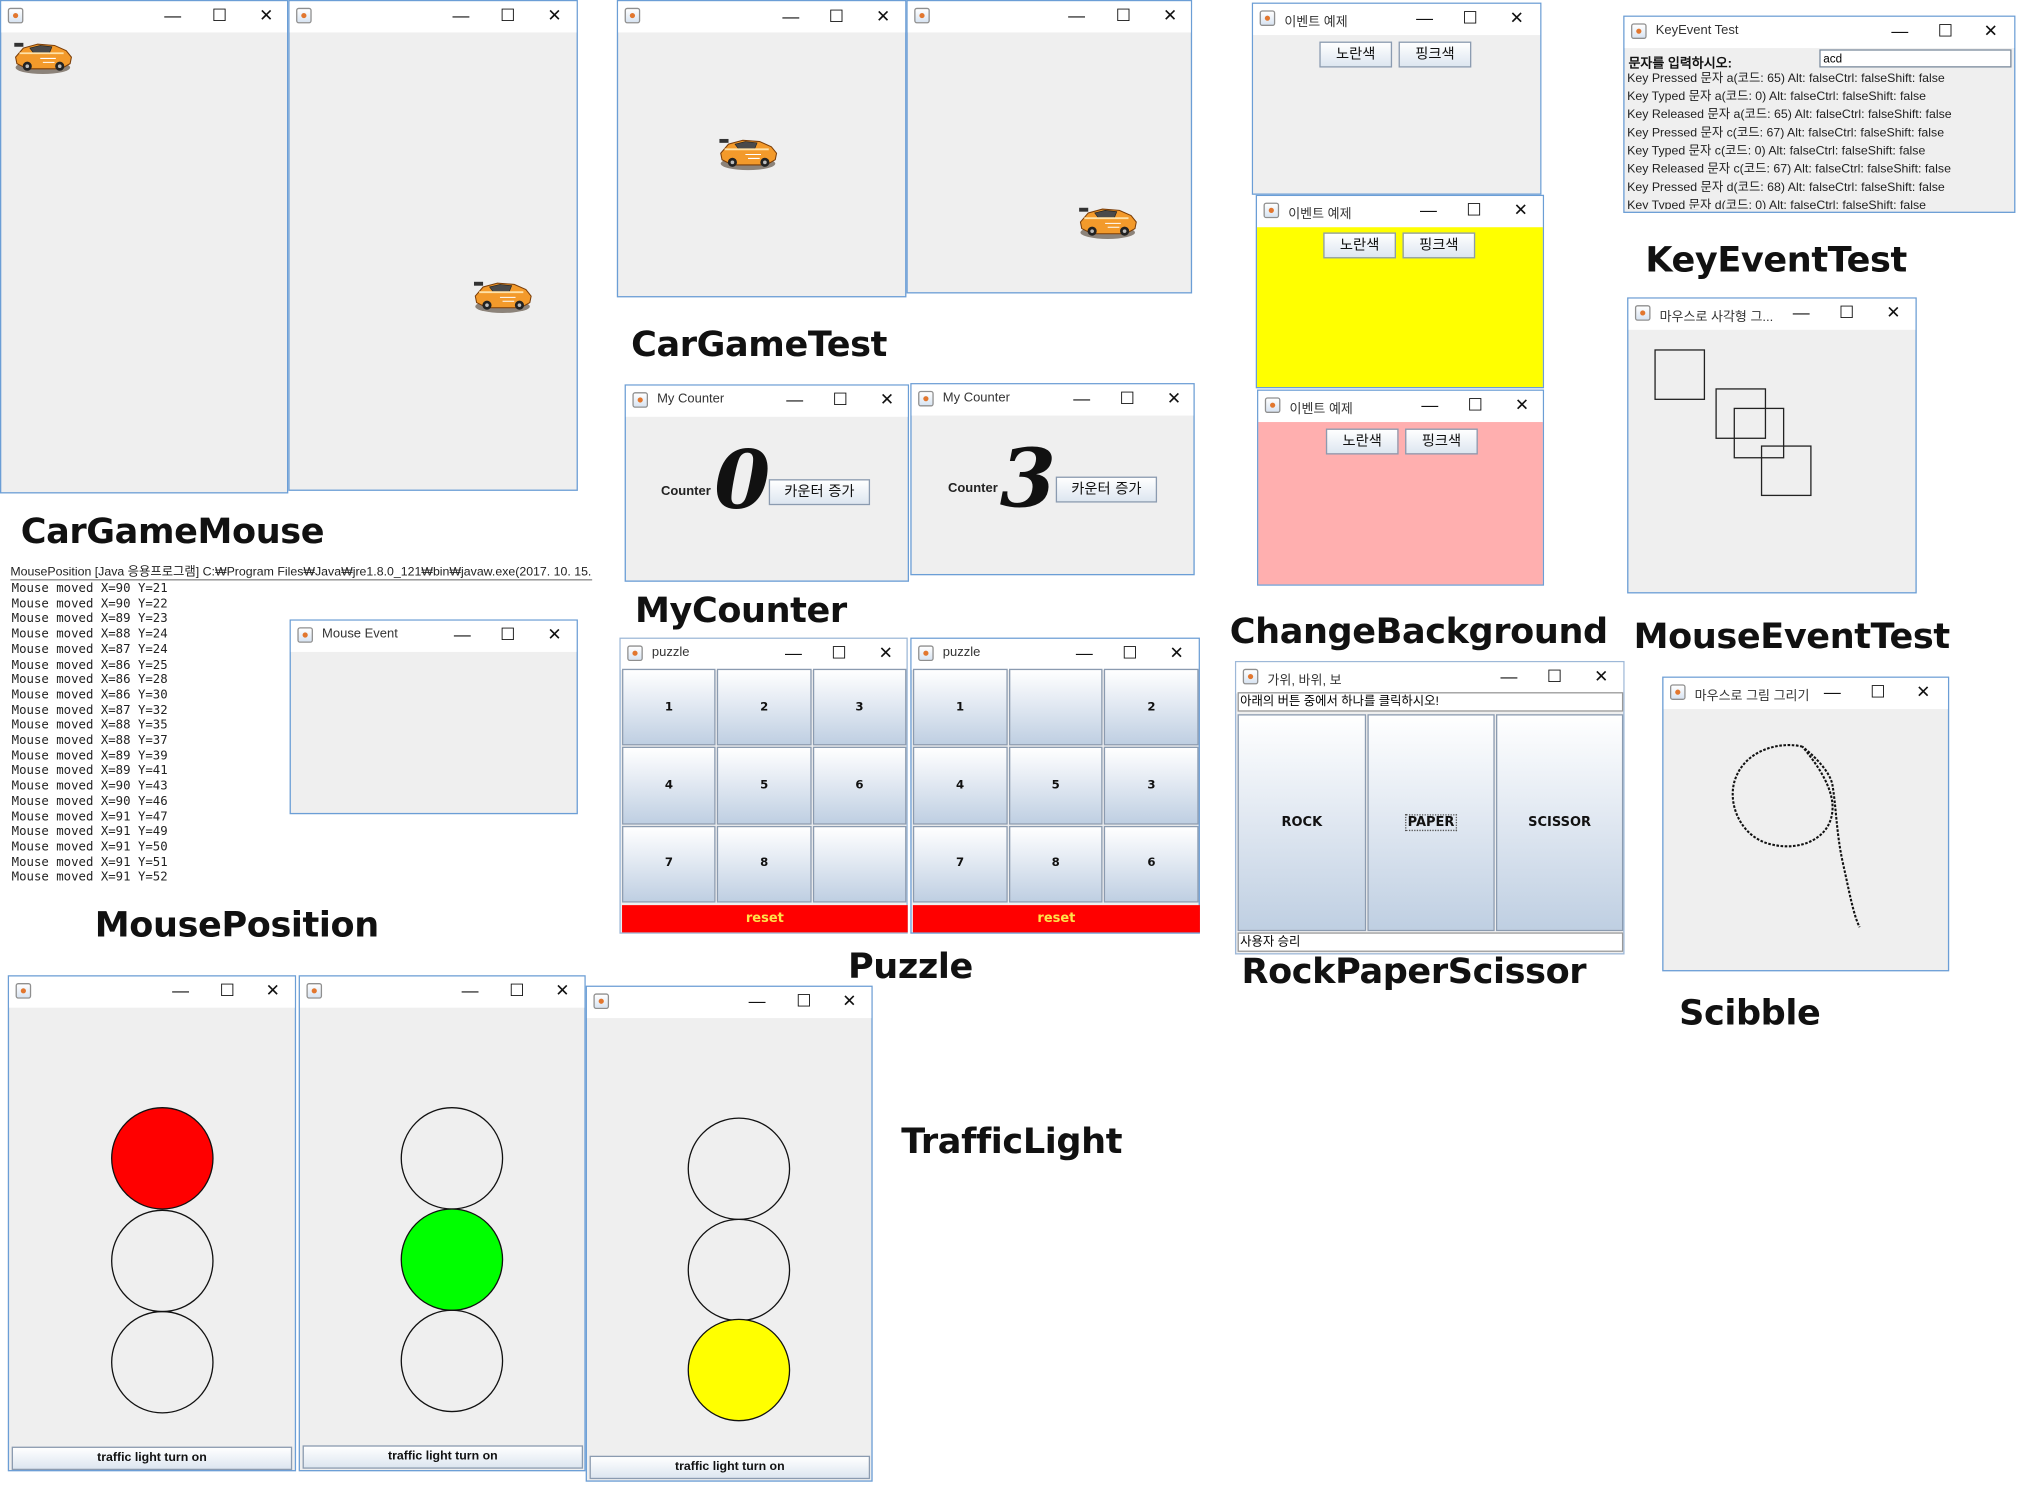  What do you see at coordinates (1915, 58) in the screenshot?
I see `key-input-field` at bounding box center [1915, 58].